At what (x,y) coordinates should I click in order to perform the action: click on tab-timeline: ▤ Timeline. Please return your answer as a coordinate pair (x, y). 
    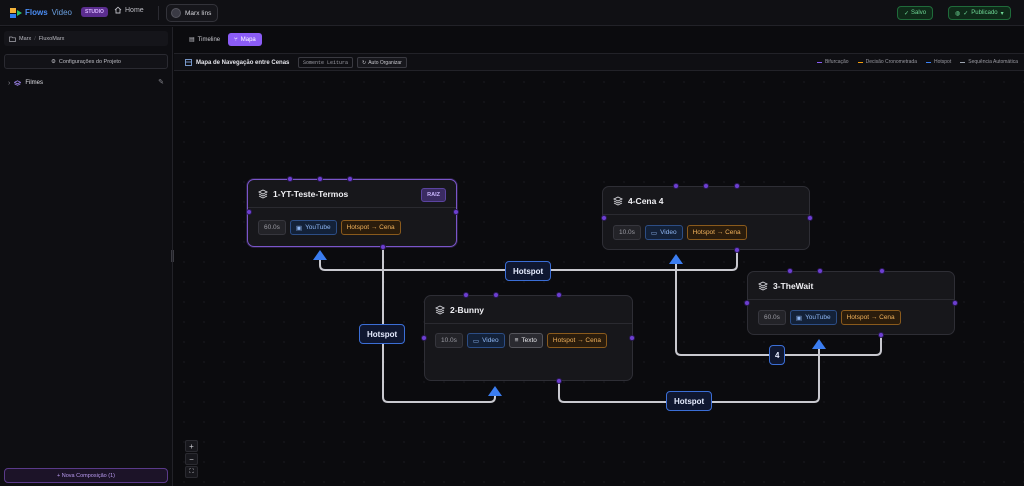
    Looking at the image, I should click on (204, 39).